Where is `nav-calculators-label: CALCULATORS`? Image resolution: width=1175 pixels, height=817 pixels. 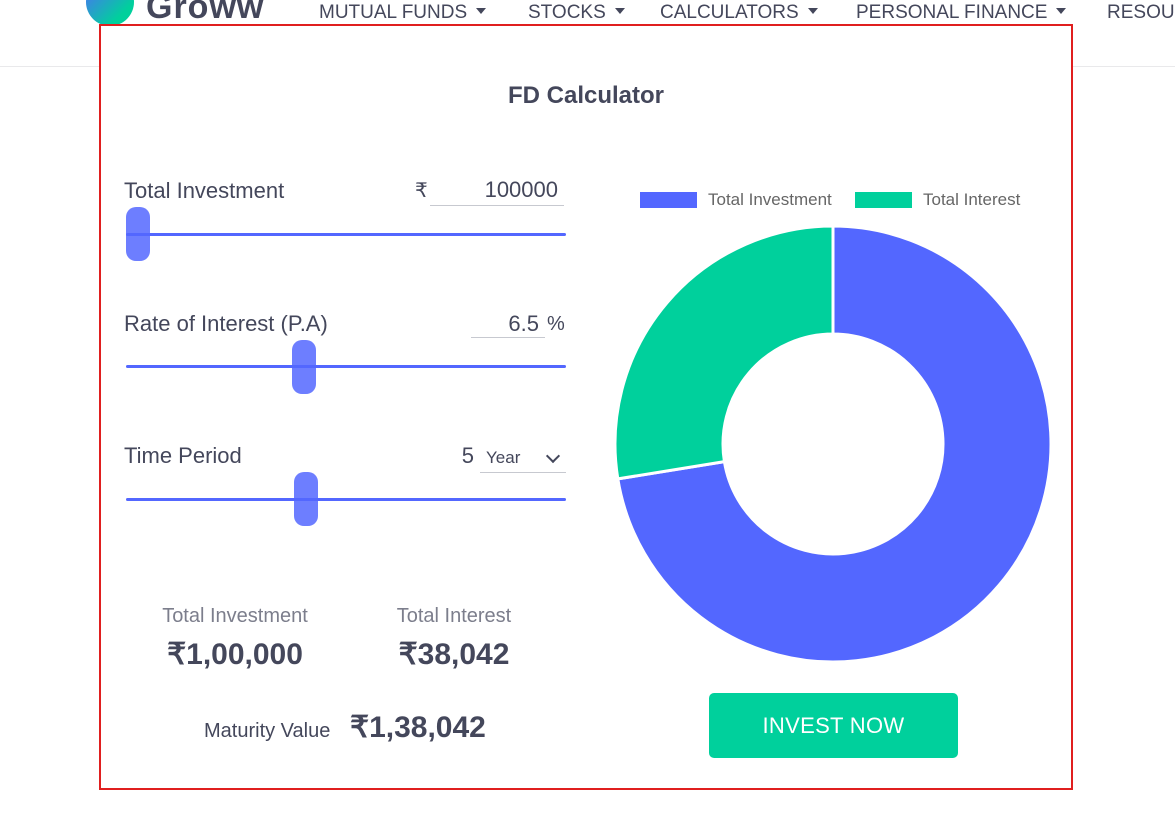 nav-calculators-label: CALCULATORS is located at coordinates (729, 12).